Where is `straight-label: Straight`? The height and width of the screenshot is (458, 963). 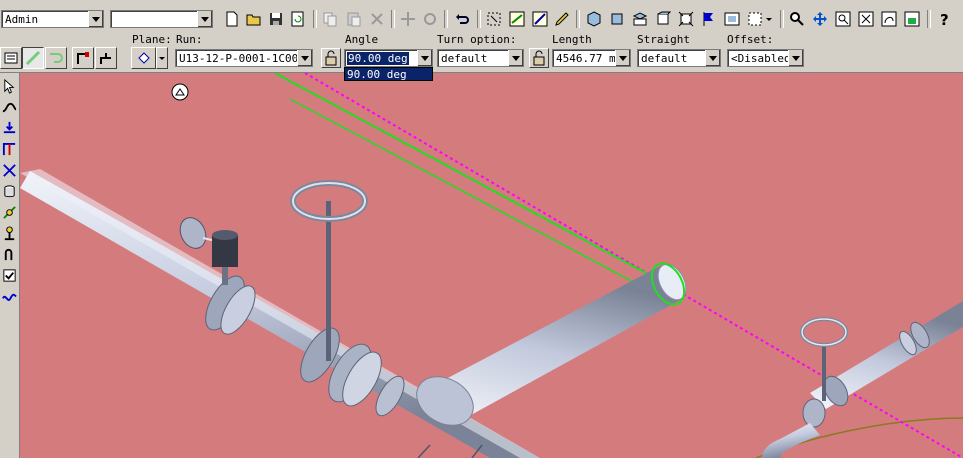
straight-label: Straight is located at coordinates (663, 39).